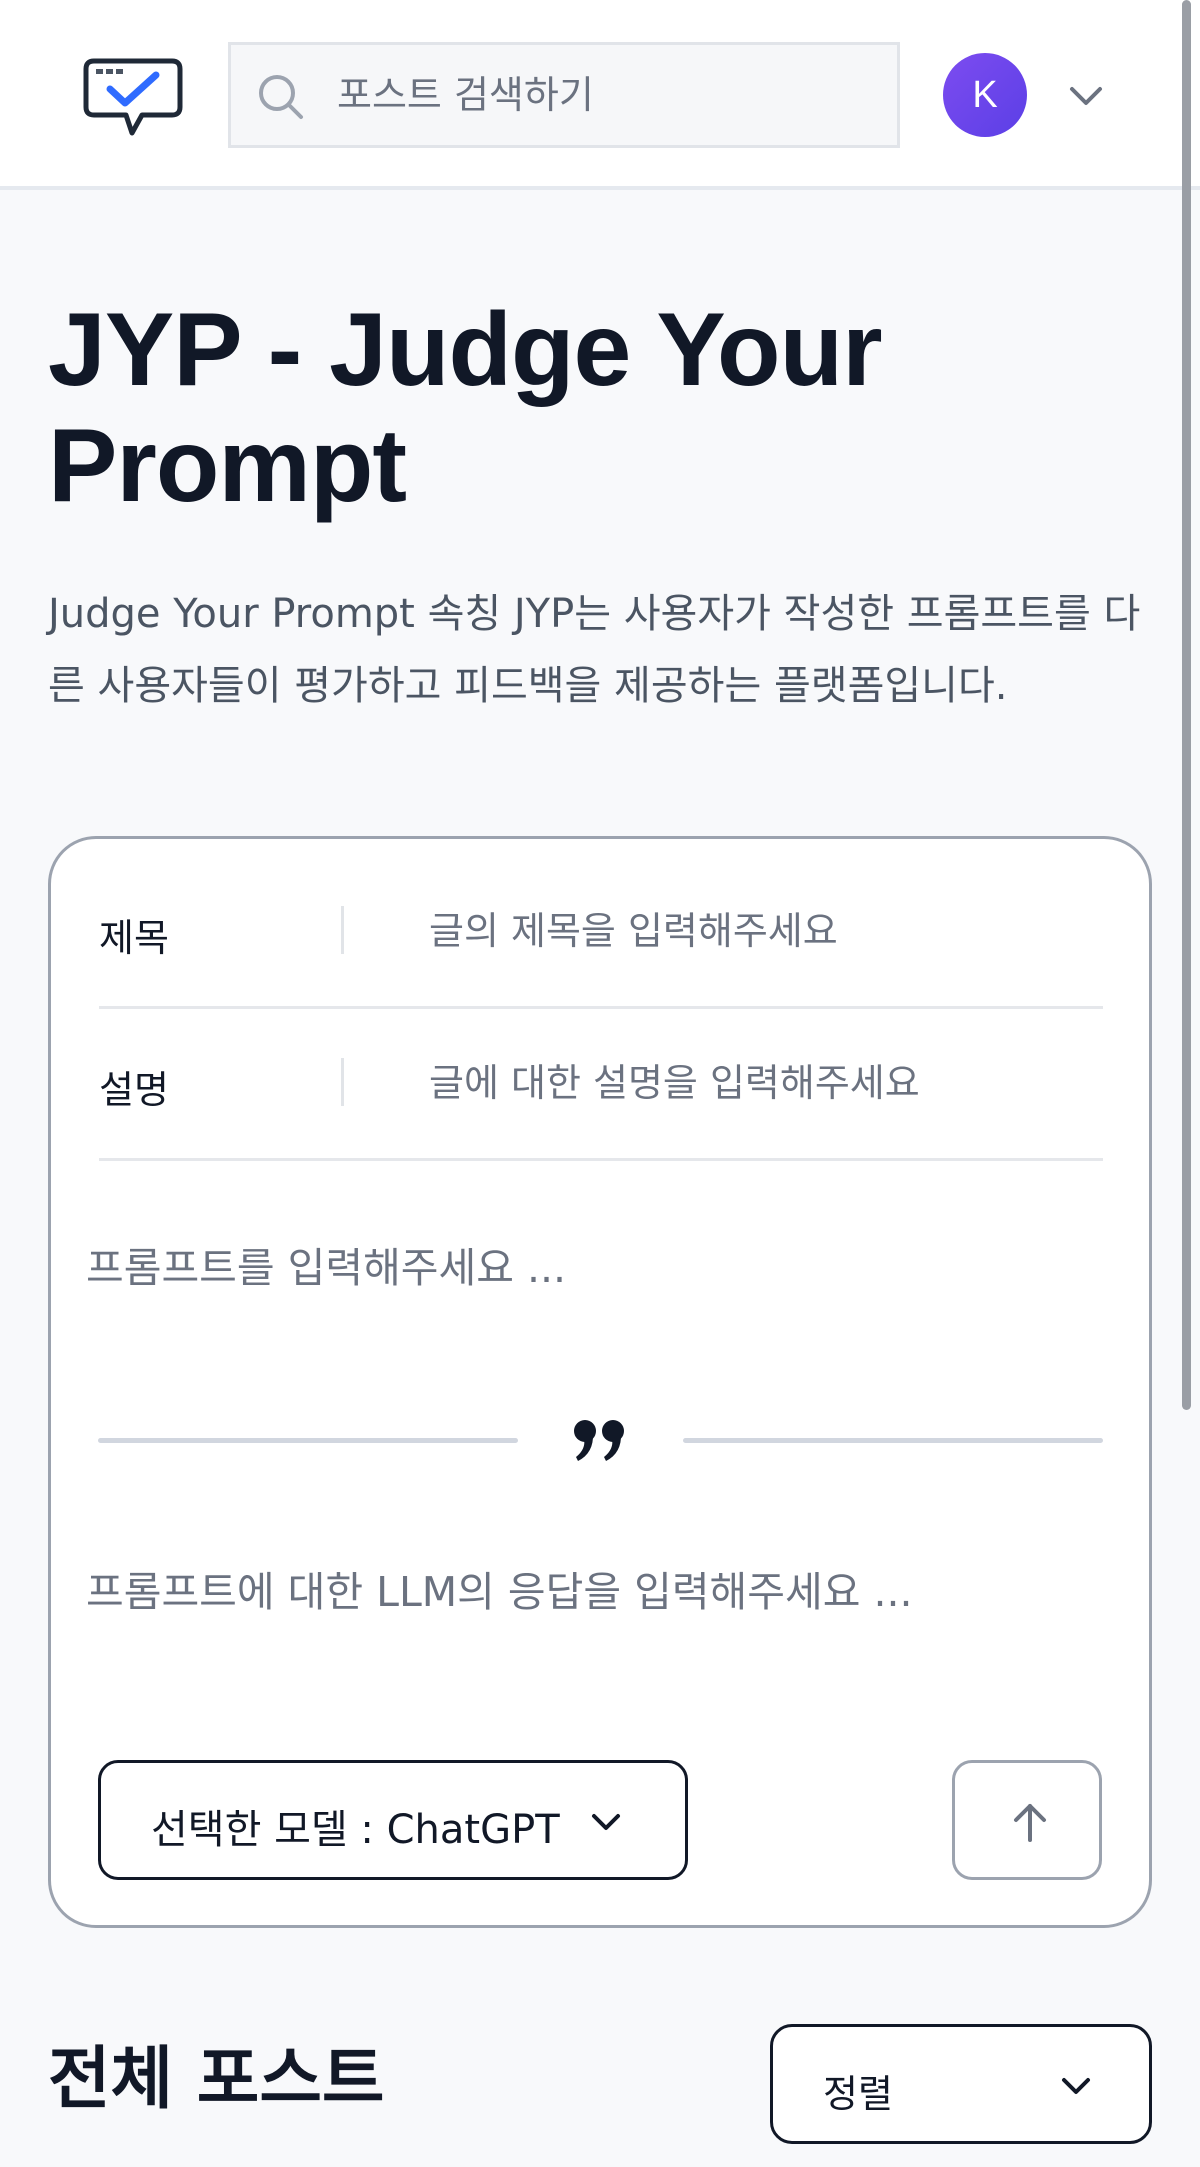 The height and width of the screenshot is (2167, 1200). What do you see at coordinates (858, 2094) in the screenshot?
I see `sort-label: 정렬` at bounding box center [858, 2094].